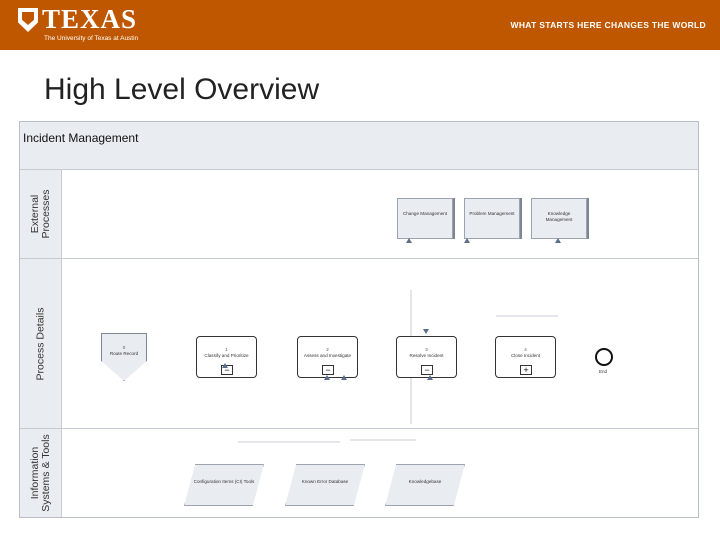 Image resolution: width=720 pixels, height=540 pixels. Describe the element at coordinates (426, 331) in the screenshot. I see `arrow-down-icon` at that location.